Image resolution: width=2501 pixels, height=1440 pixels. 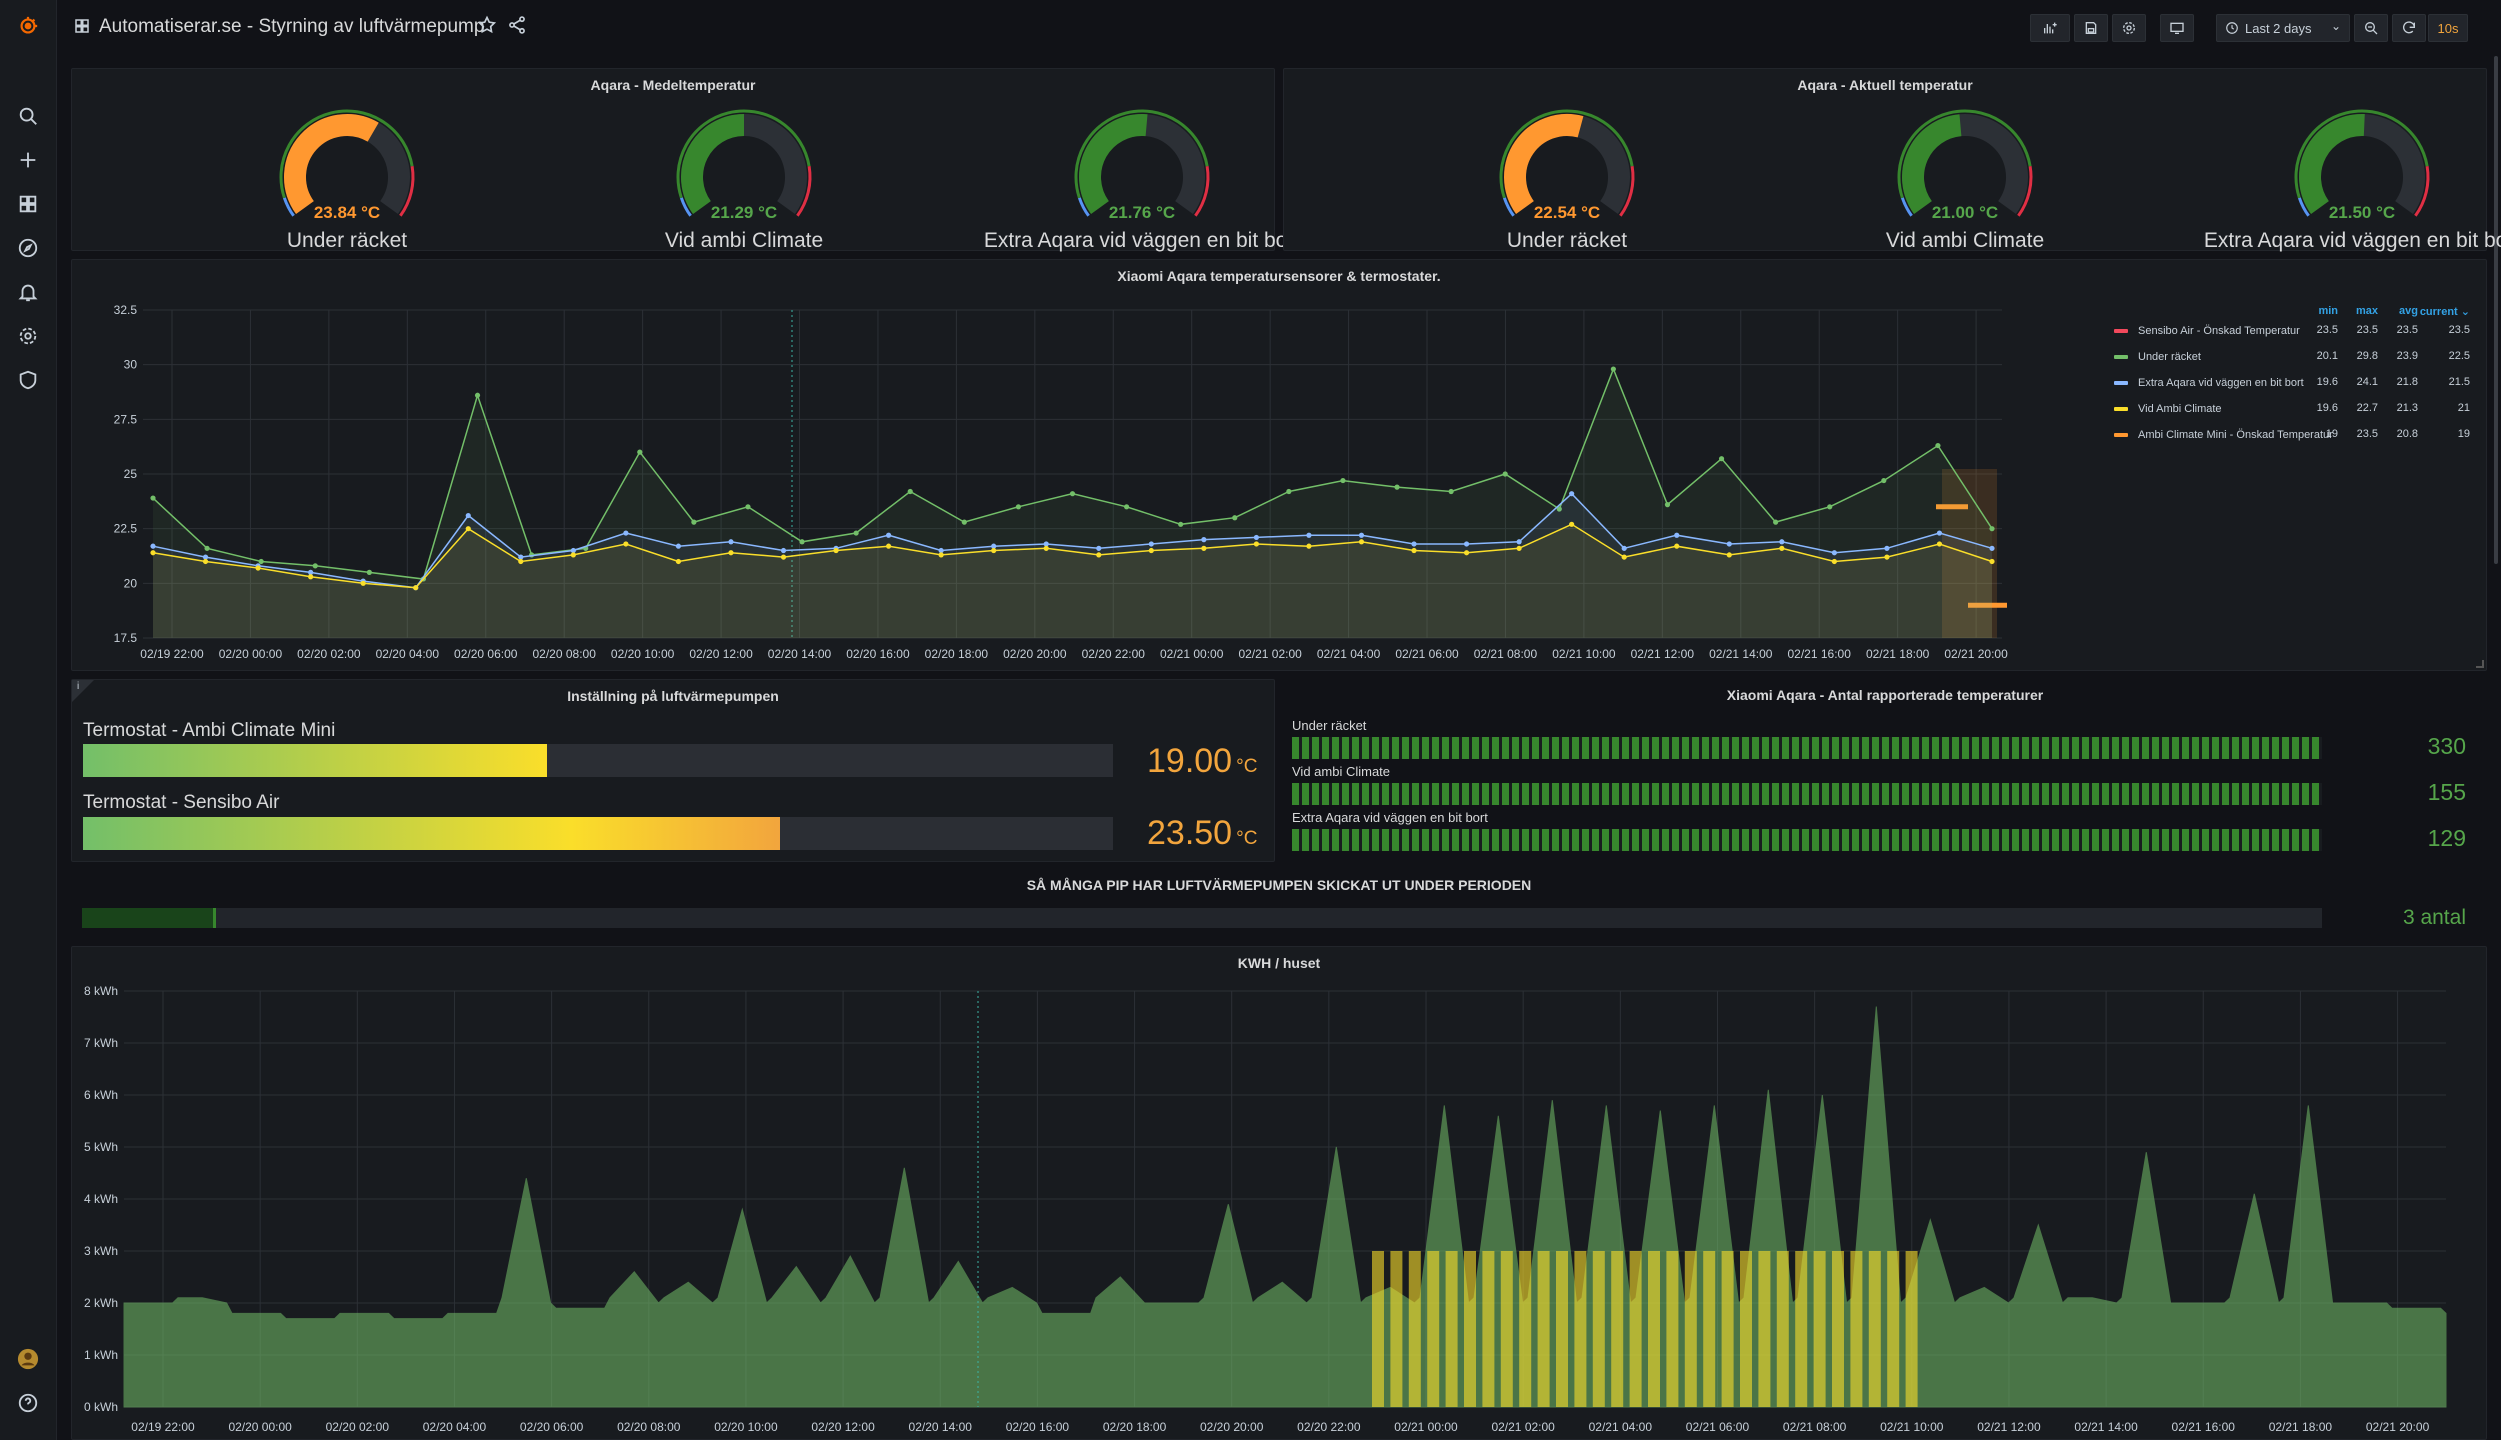 I want to click on legend-header-current: current ⌄, so click(x=2444, y=311).